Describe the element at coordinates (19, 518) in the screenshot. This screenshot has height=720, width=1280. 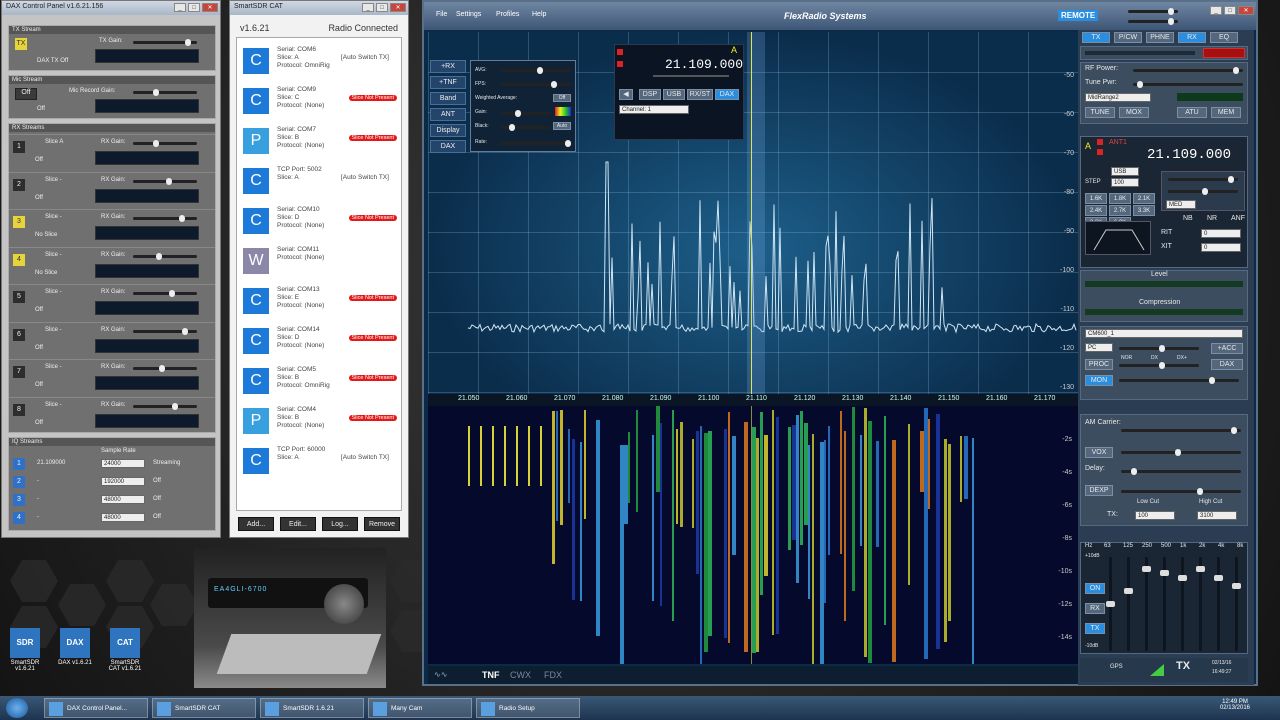
I see `iq-stream-toggle: 4` at that location.